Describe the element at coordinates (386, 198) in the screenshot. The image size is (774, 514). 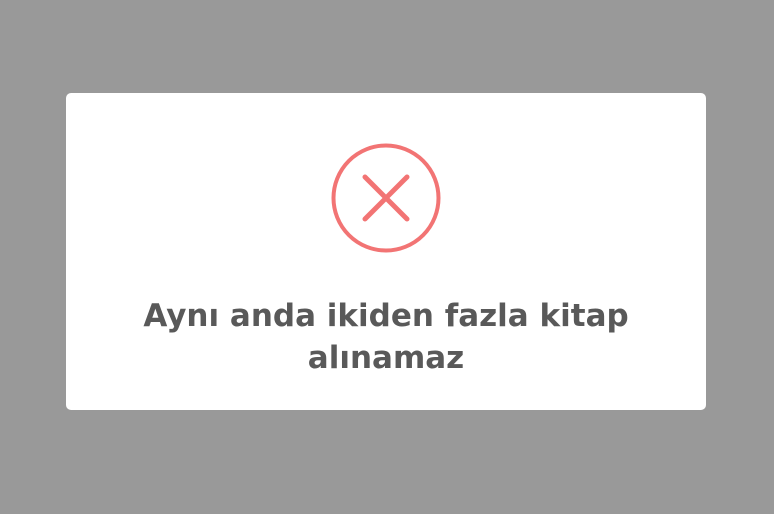
I see `error-x-icon` at that location.